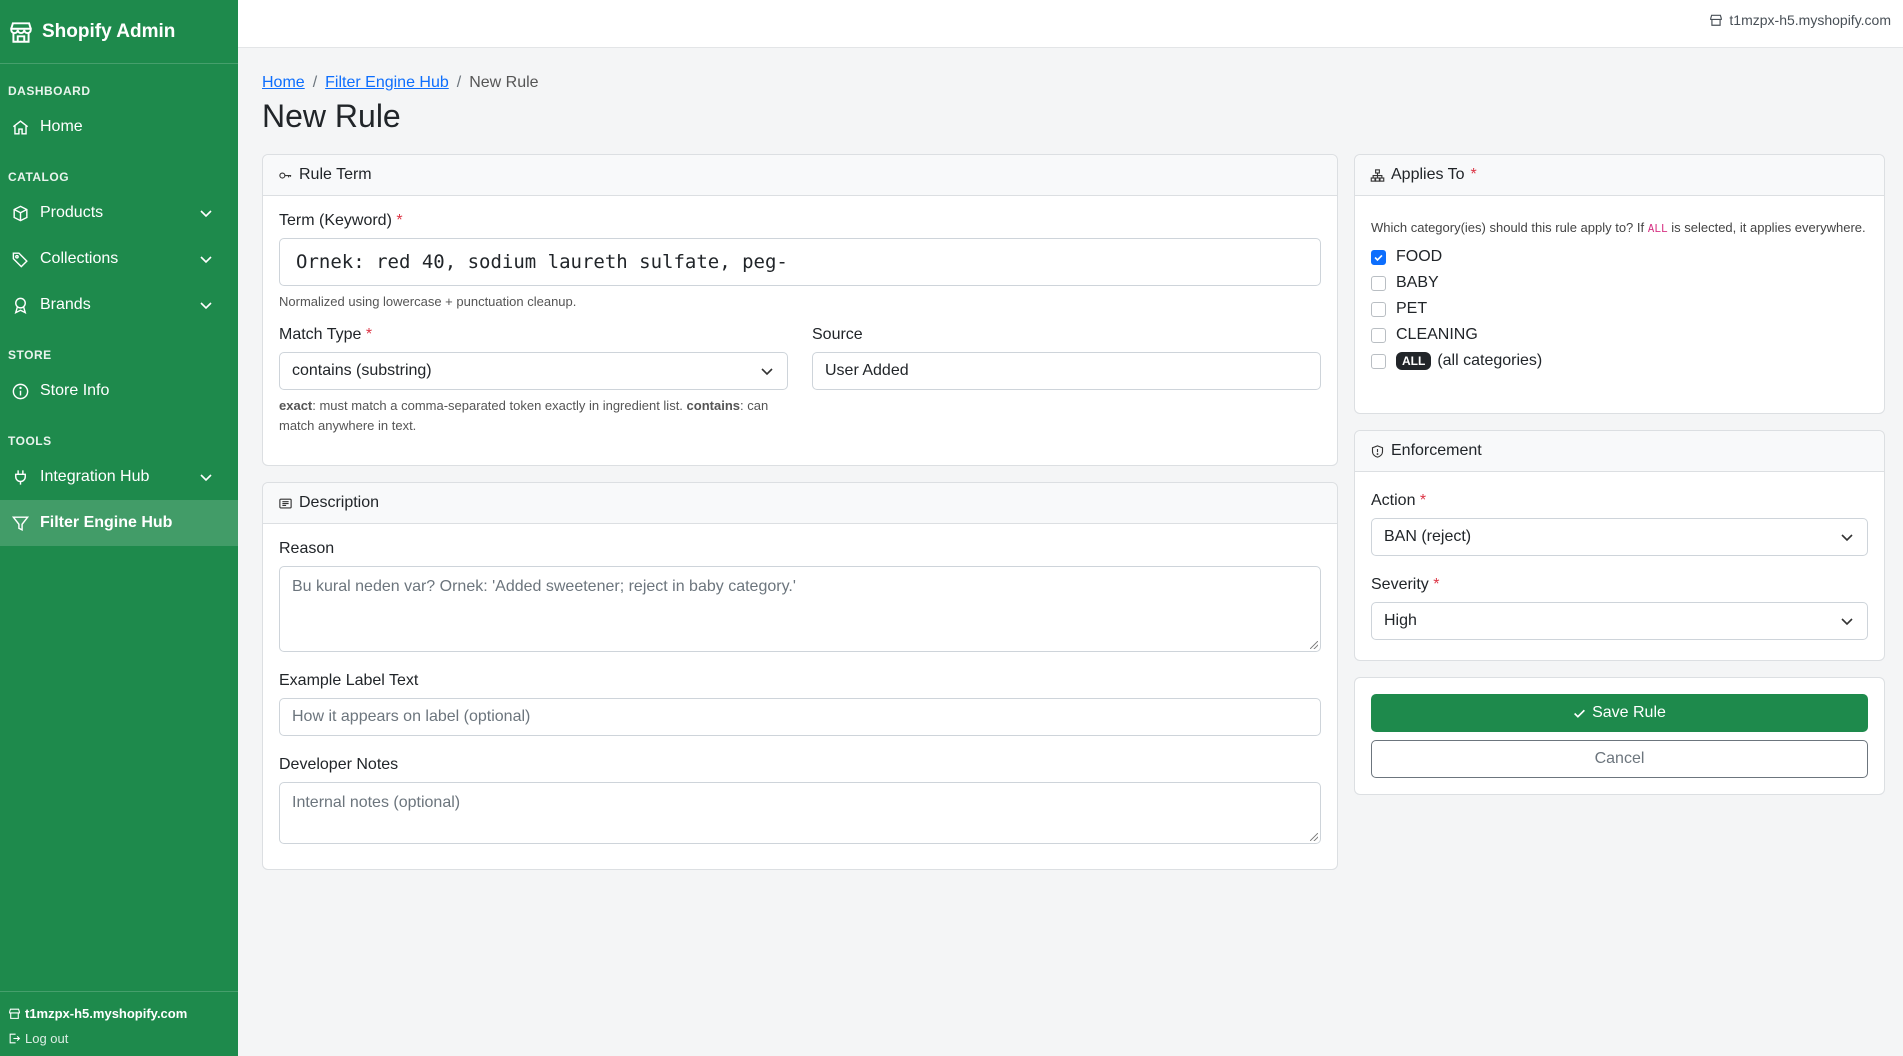 This screenshot has height=1056, width=1903. What do you see at coordinates (95, 476) in the screenshot?
I see `sidebar-item-label: Integration Hub` at bounding box center [95, 476].